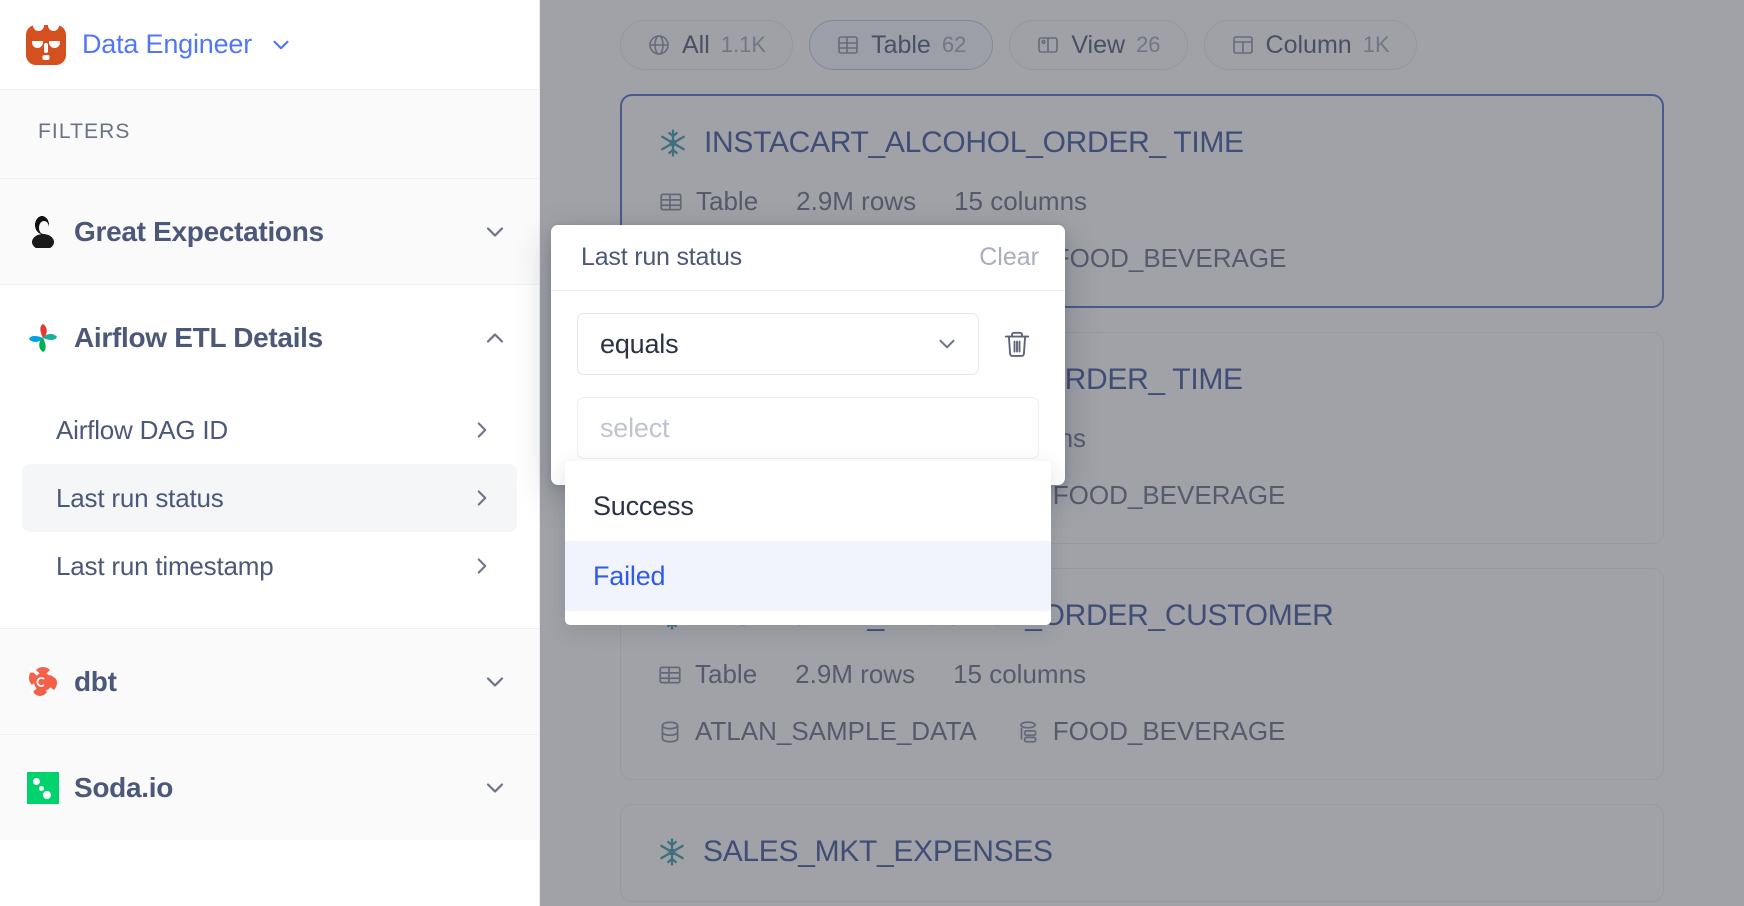 This screenshot has height=906, width=1744. Describe the element at coordinates (269, 498) in the screenshot. I see `sidebar-item-last-run-status: Last run status` at that location.